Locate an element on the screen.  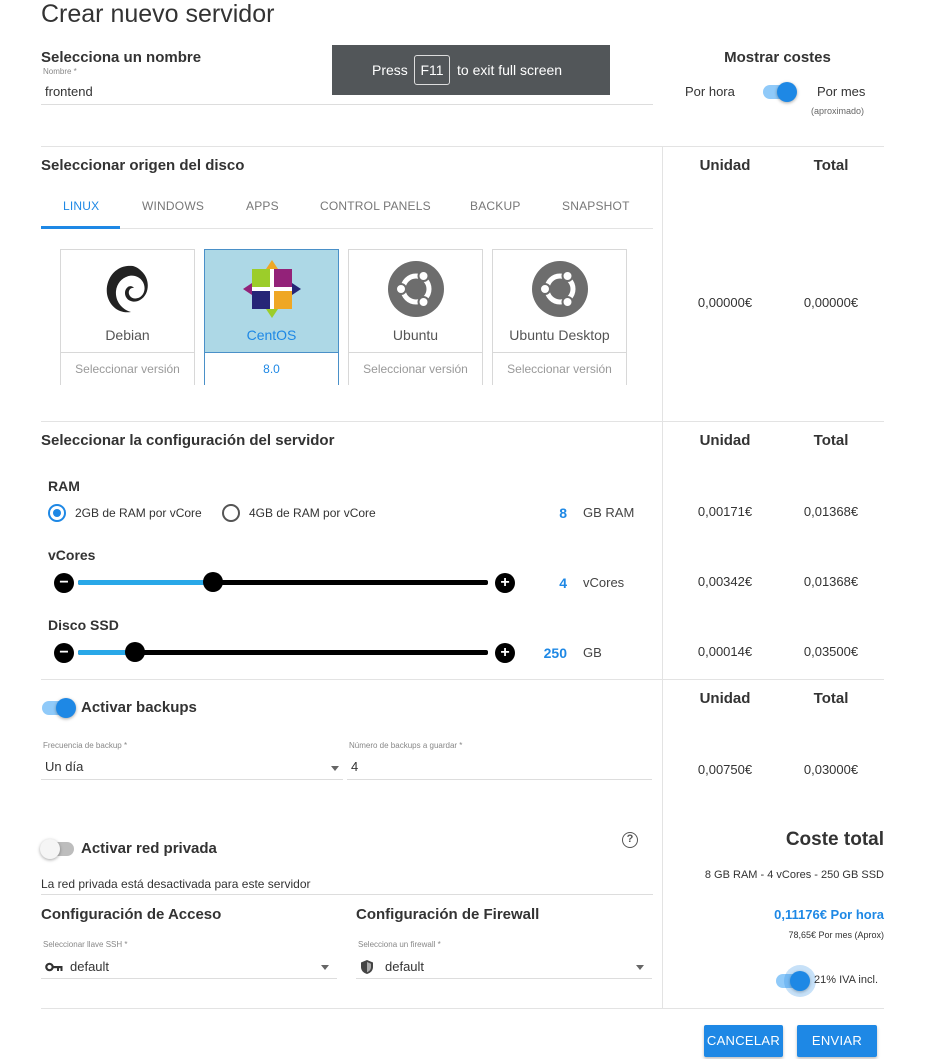
tab-windows: WINDOWS is located at coordinates (173, 206).